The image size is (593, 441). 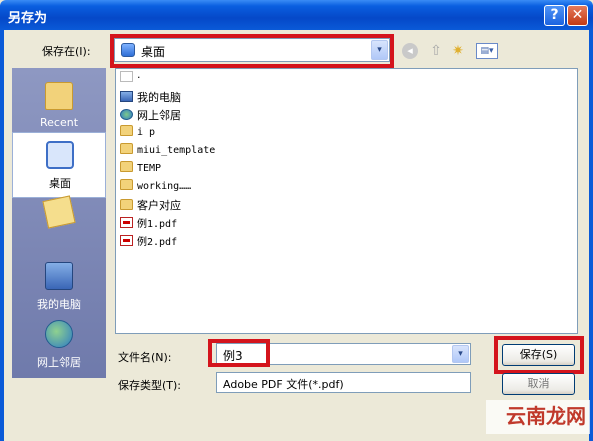 I want to click on file-name: 例2.pdf, so click(x=157, y=242).